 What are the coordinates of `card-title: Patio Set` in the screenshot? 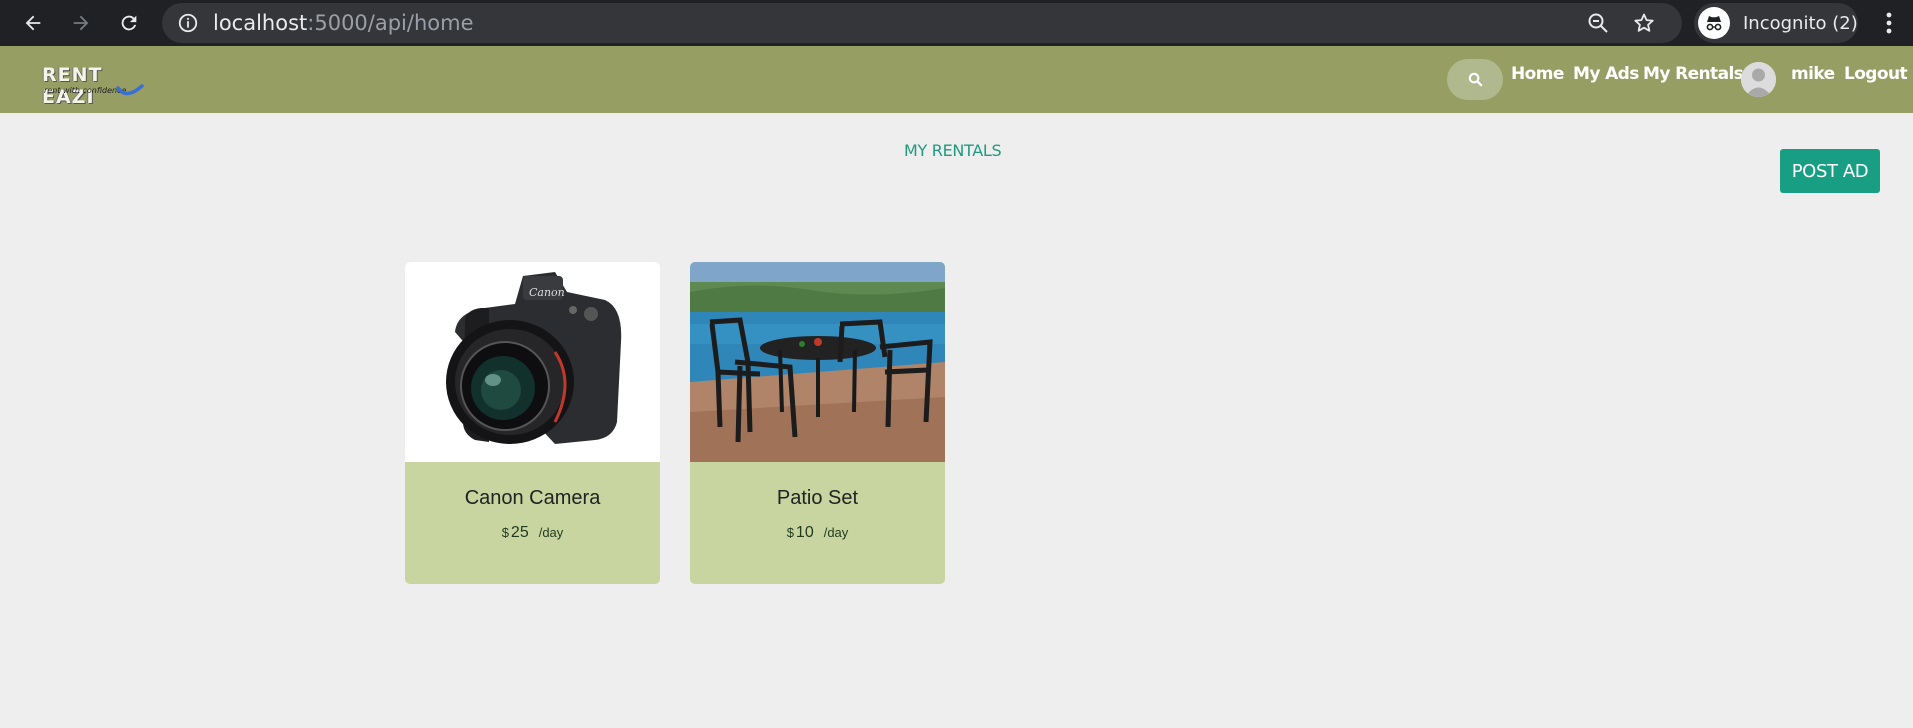 It's located at (817, 498).